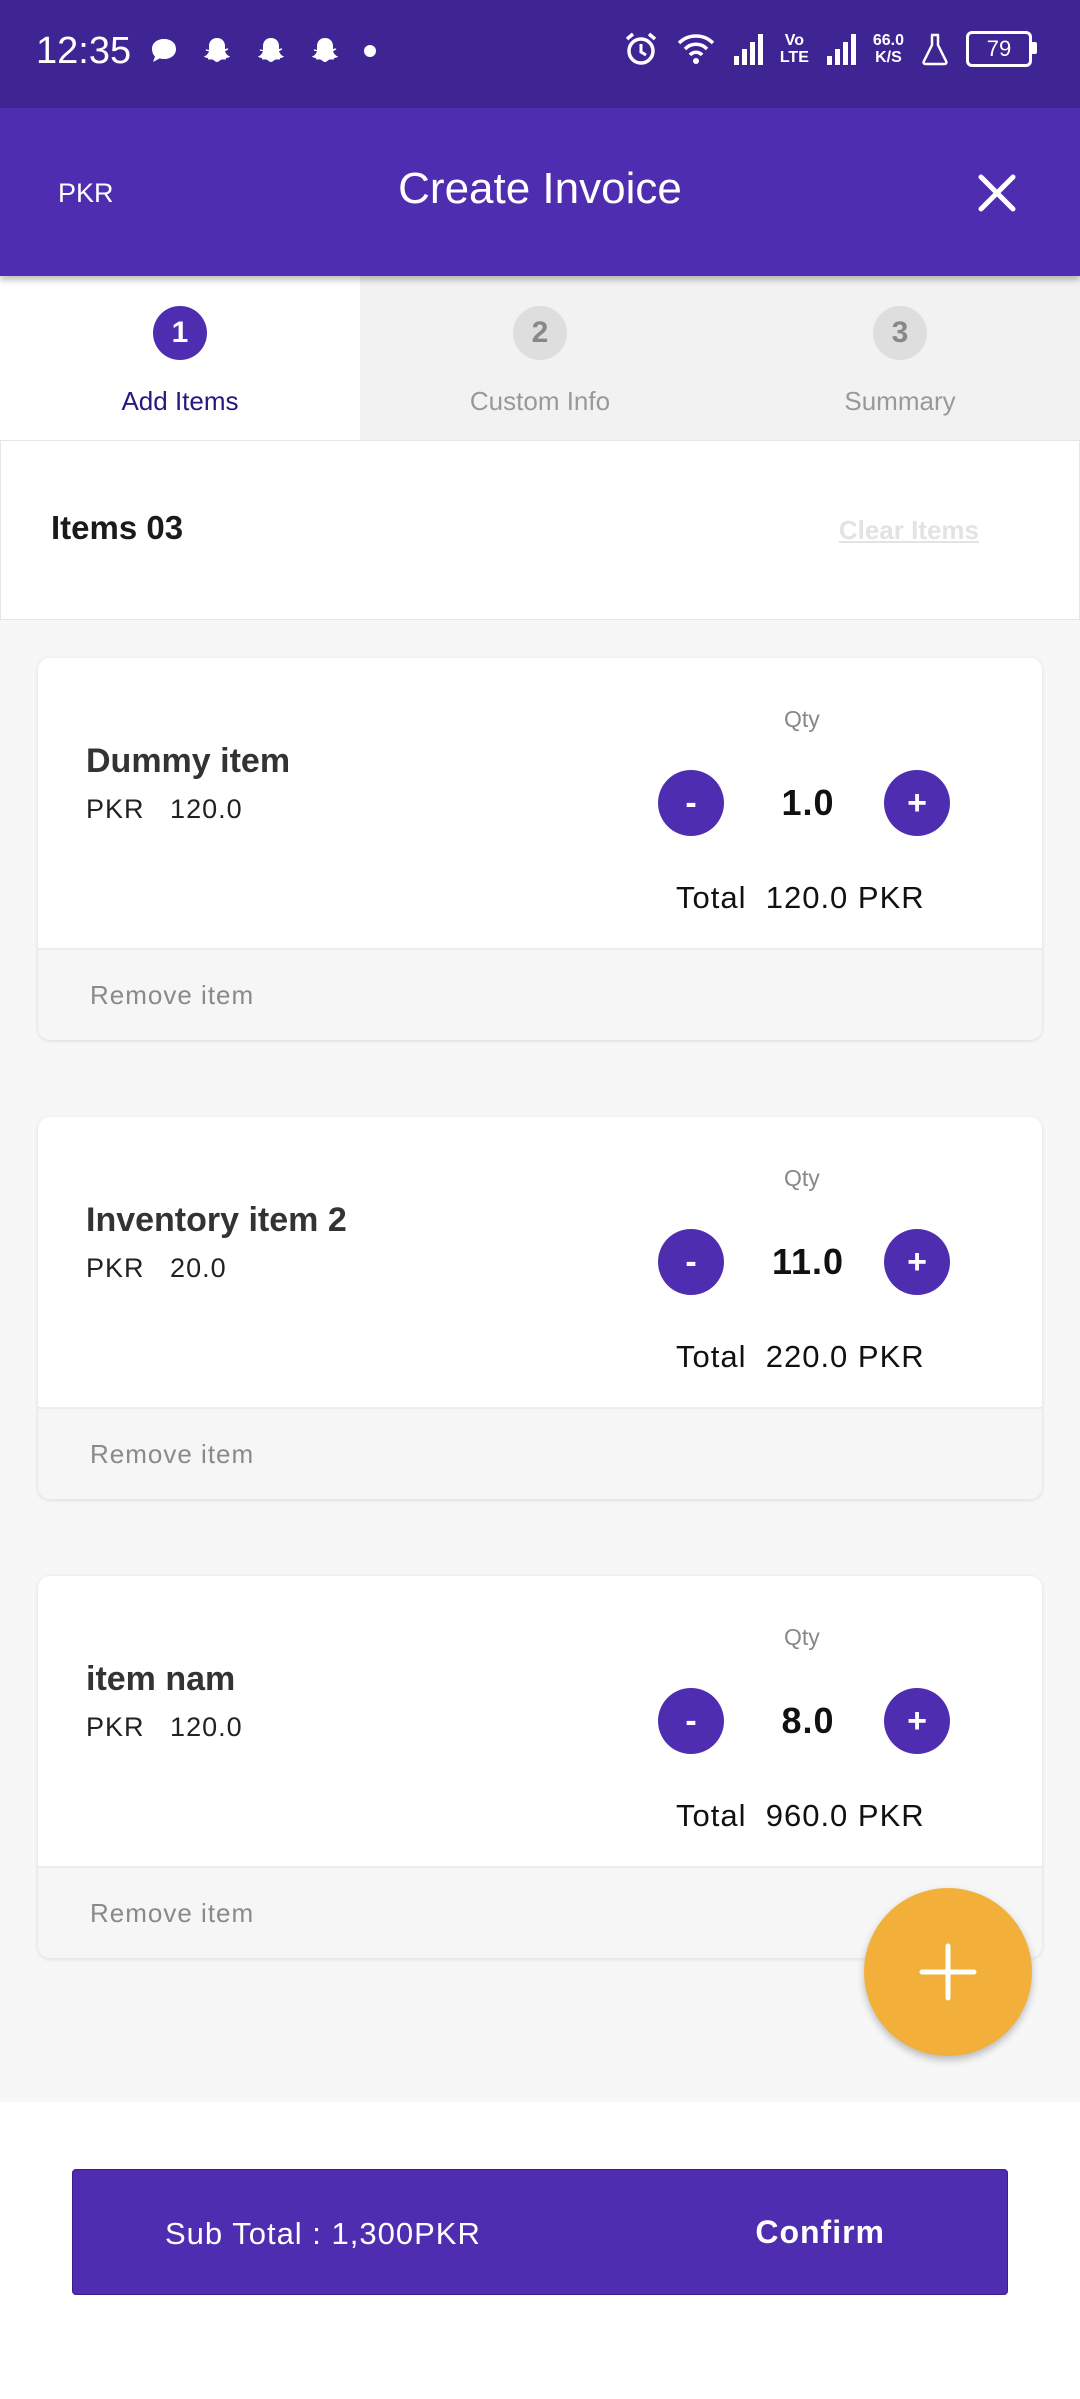 This screenshot has height=2399, width=1080. I want to click on wifi-icon, so click(696, 49).